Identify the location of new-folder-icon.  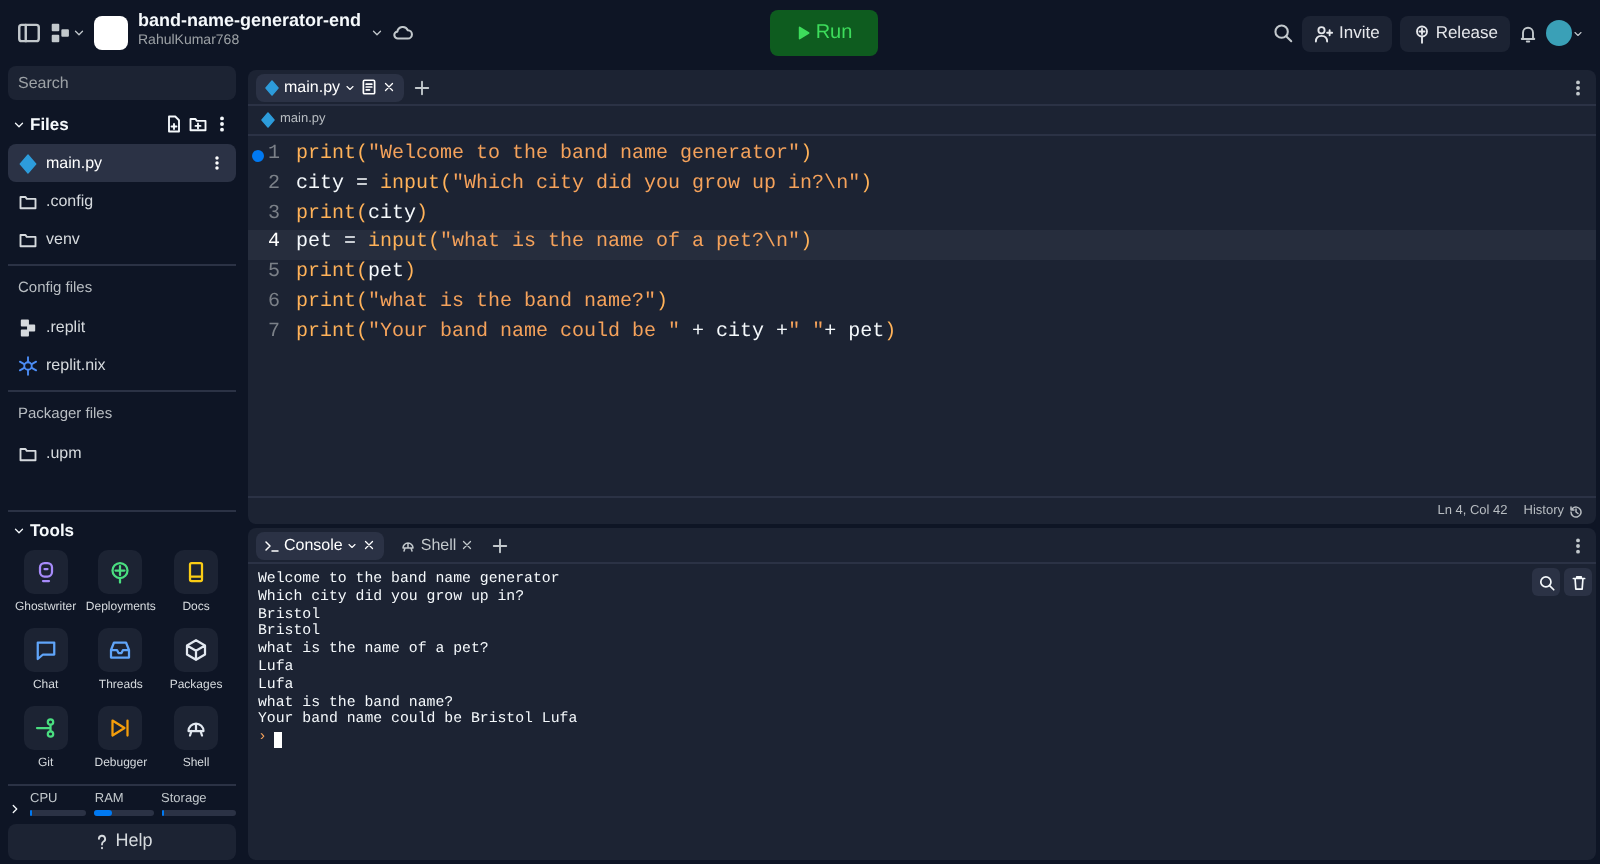
(198, 124).